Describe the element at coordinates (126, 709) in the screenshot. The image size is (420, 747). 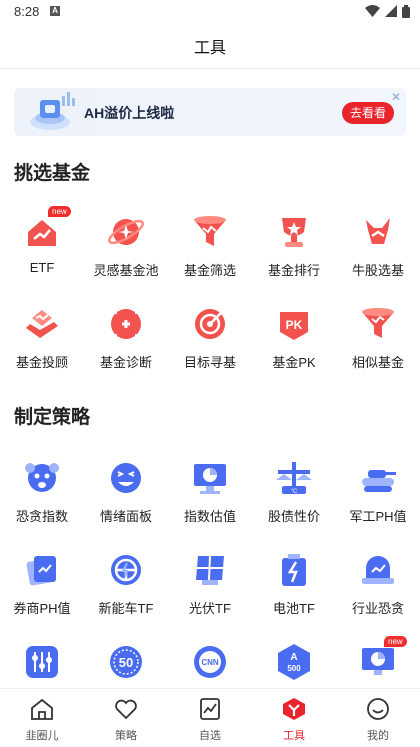
I see `heart-icon` at that location.